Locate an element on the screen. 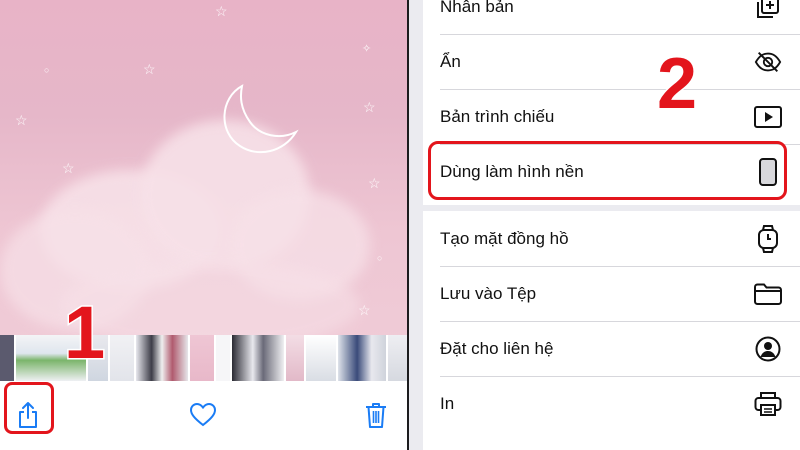  favorite-button is located at coordinates (203, 415).